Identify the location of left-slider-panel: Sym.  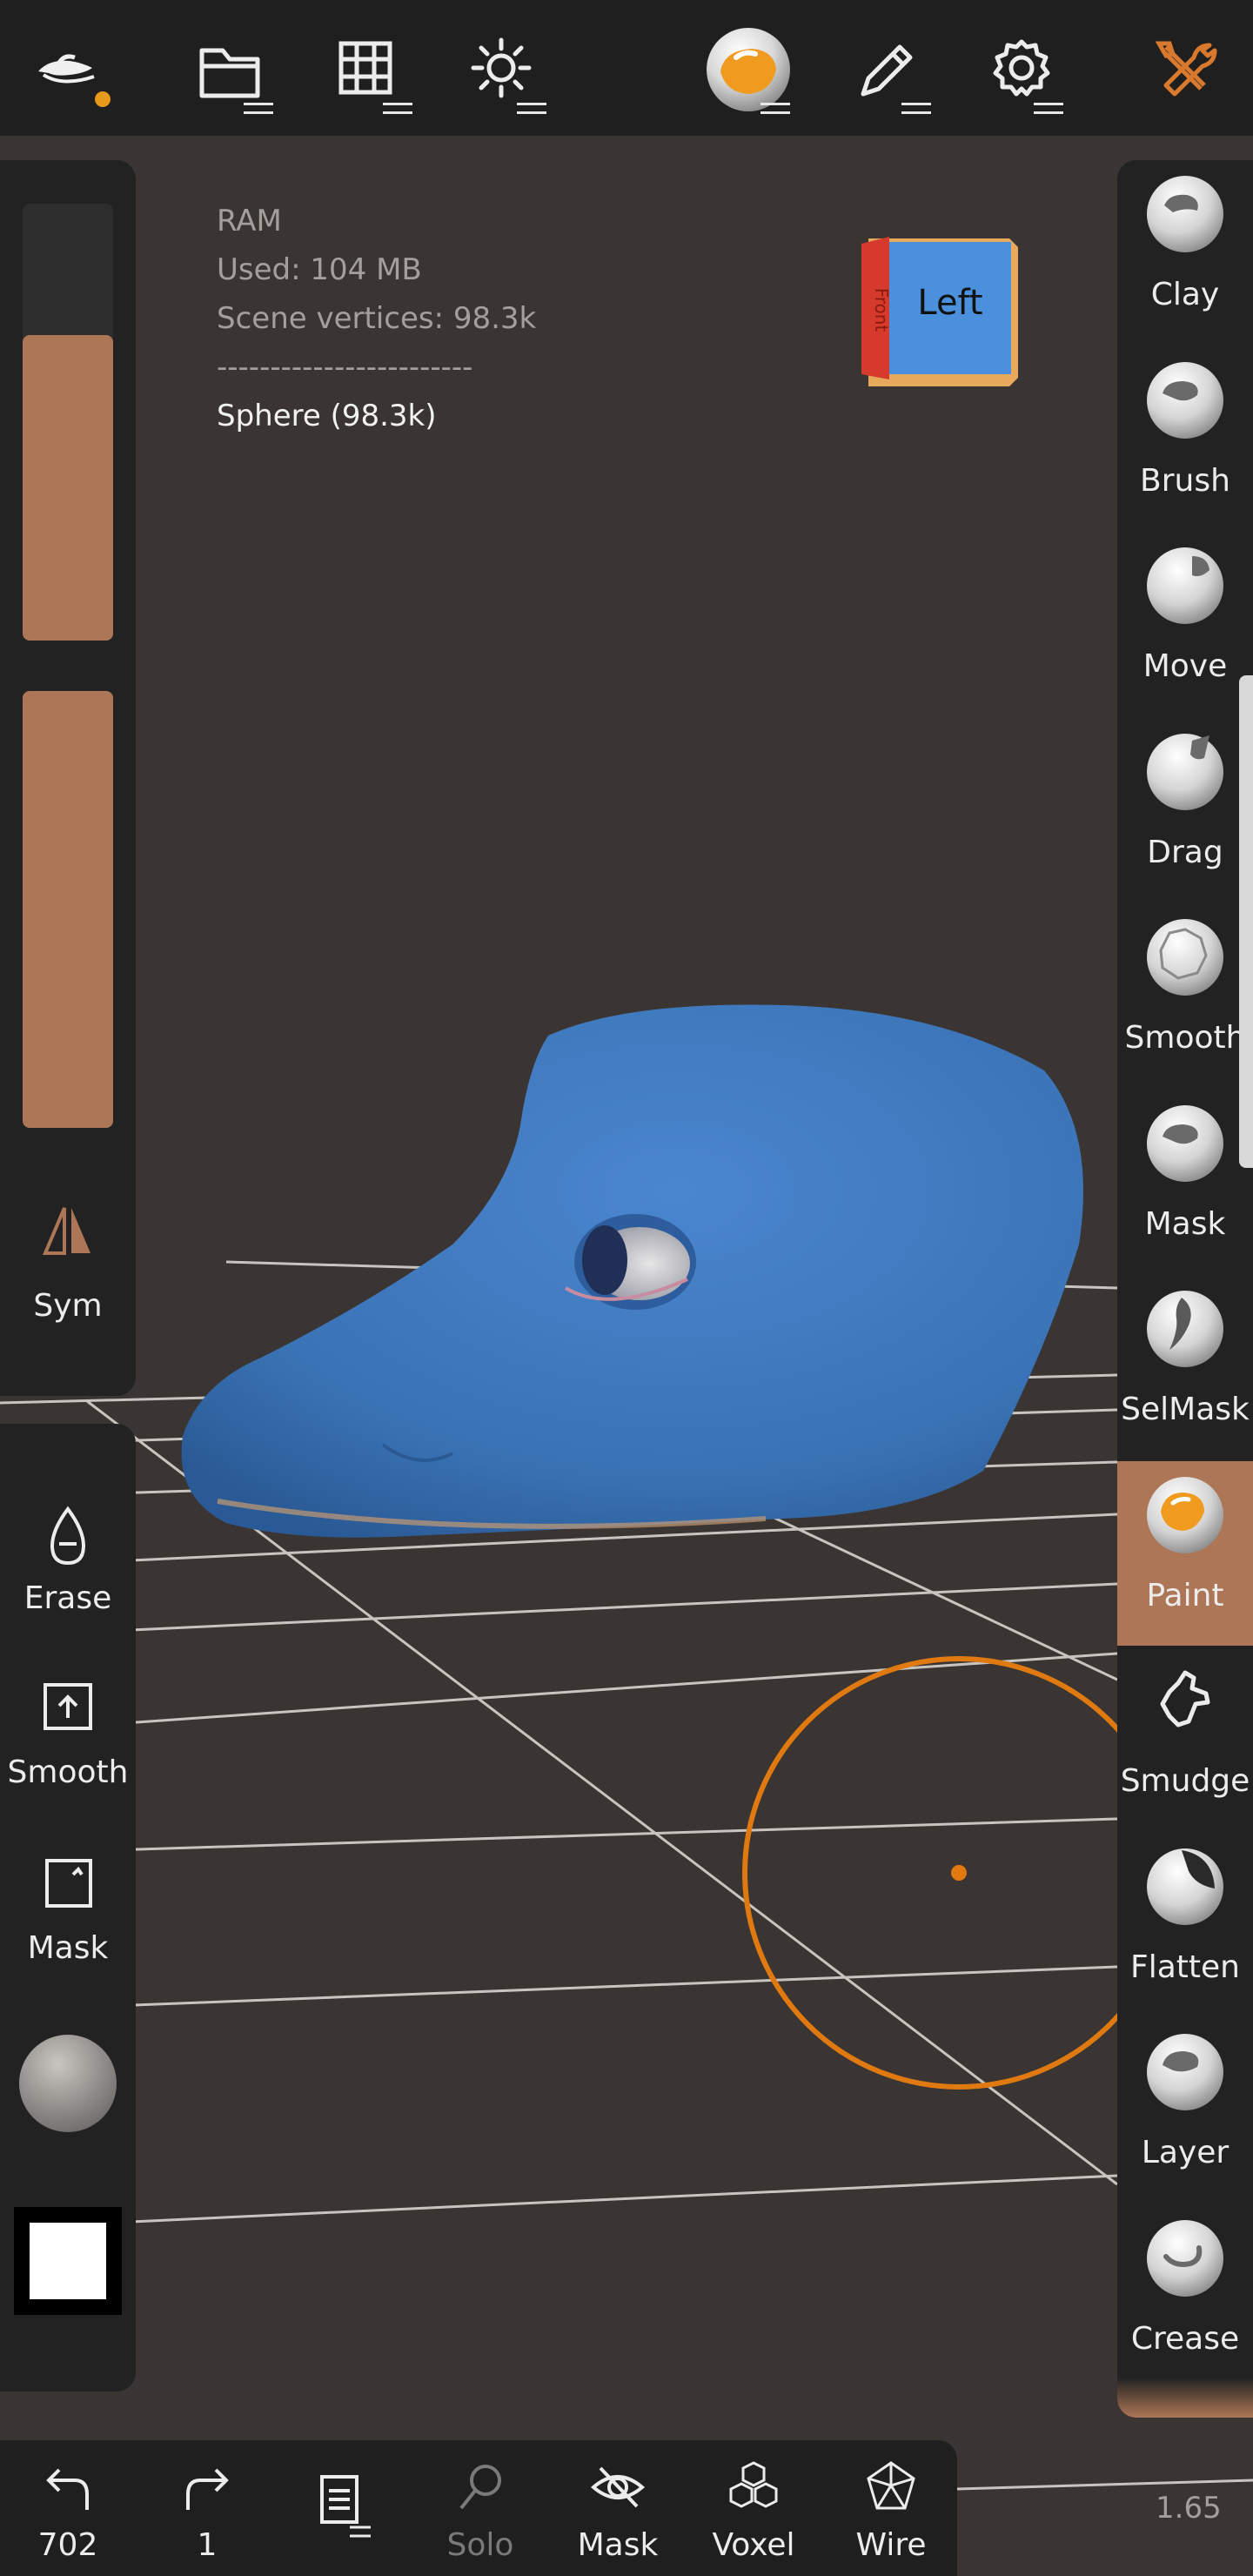
(68, 778).